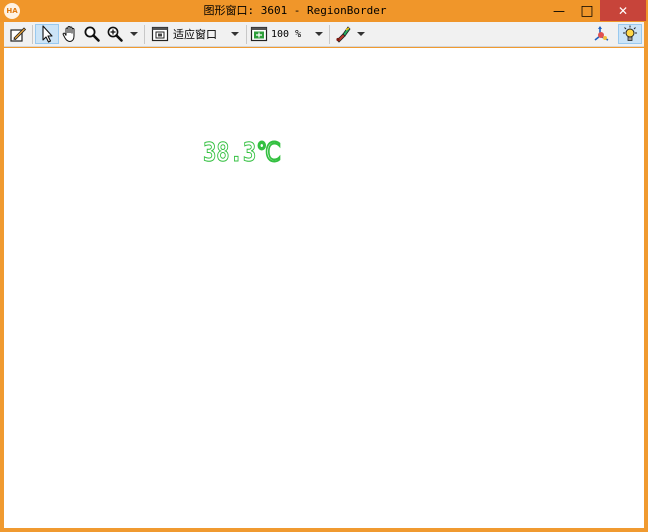  I want to click on zoom-in-dropdown, so click(122, 34).